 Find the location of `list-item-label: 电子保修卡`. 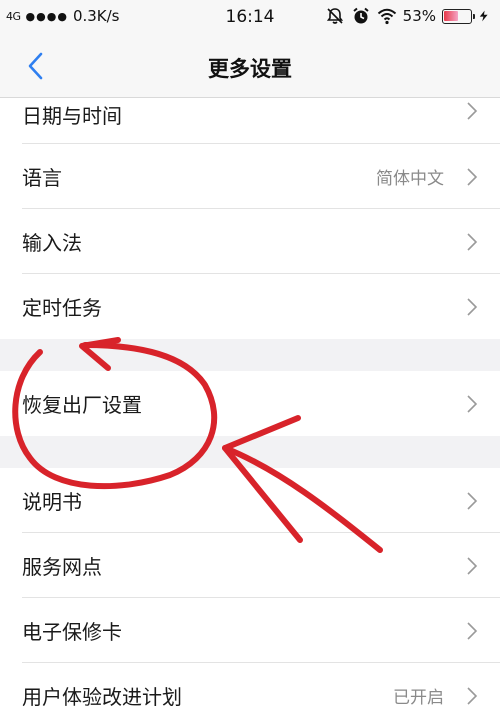

list-item-label: 电子保修卡 is located at coordinates (72, 632).